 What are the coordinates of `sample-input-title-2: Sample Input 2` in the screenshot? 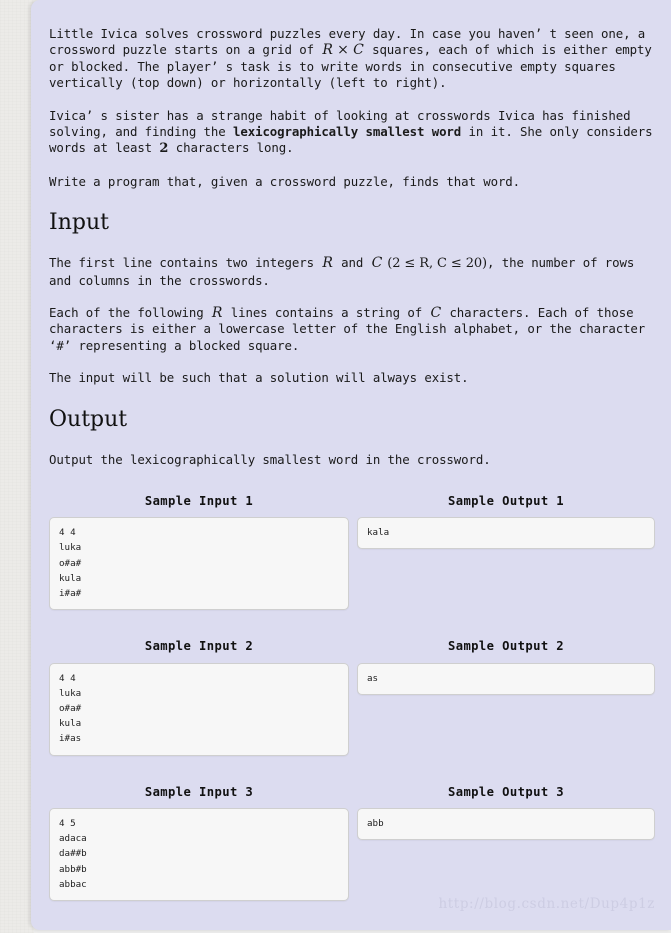 It's located at (199, 646).